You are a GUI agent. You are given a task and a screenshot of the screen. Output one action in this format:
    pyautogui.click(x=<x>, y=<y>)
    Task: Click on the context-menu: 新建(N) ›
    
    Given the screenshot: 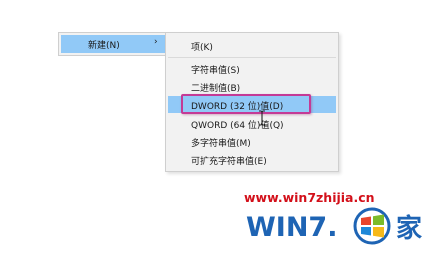 What is the action you would take?
    pyautogui.click(x=112, y=44)
    